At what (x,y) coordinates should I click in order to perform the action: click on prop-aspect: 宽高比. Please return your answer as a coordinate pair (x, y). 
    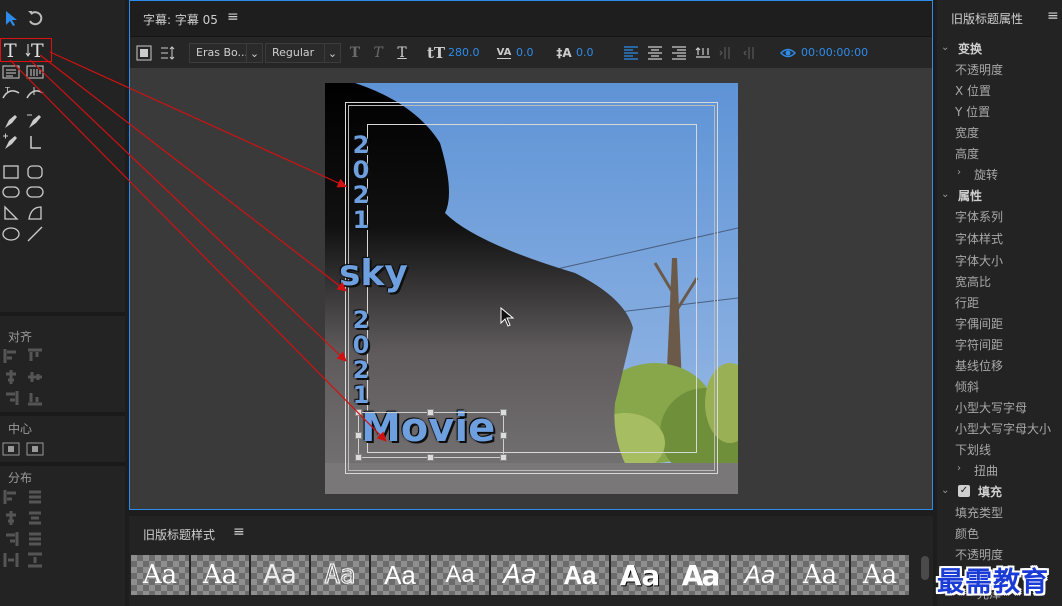
    Looking at the image, I should click on (973, 281).